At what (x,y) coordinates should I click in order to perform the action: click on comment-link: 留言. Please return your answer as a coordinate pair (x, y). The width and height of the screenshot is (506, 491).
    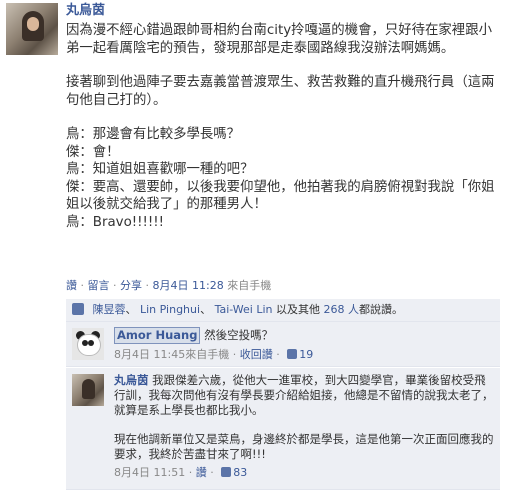
    Looking at the image, I should click on (99, 285).